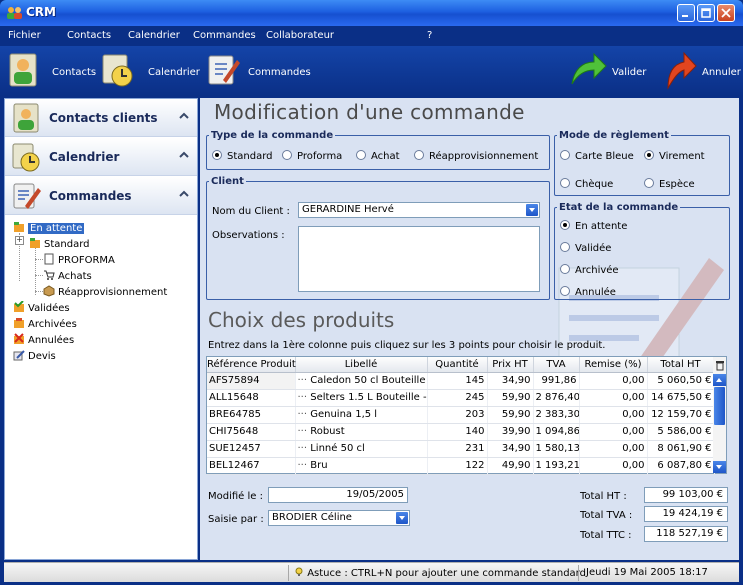  Describe the element at coordinates (19, 355) in the screenshot. I see `quote-pen-icon` at that location.